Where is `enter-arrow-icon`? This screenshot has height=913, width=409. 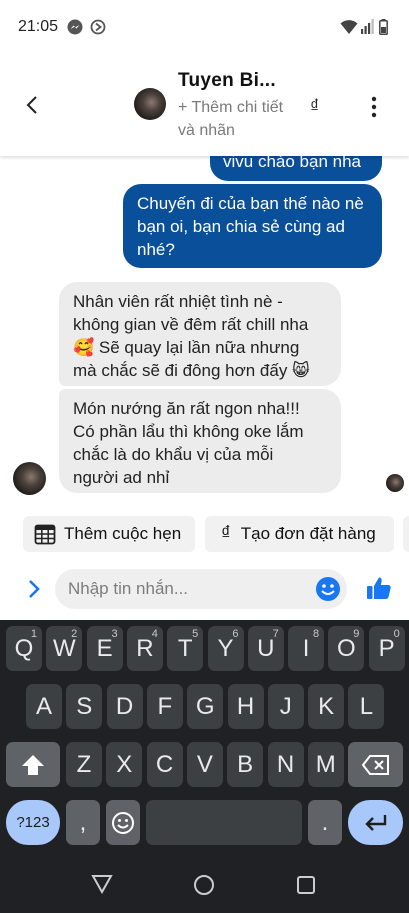 enter-arrow-icon is located at coordinates (375, 822).